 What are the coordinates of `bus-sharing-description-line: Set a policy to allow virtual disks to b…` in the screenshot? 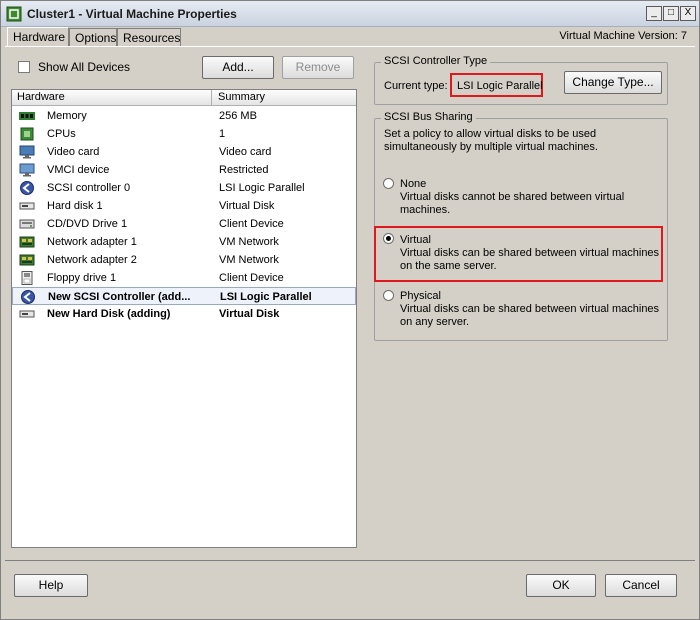 It's located at (490, 134).